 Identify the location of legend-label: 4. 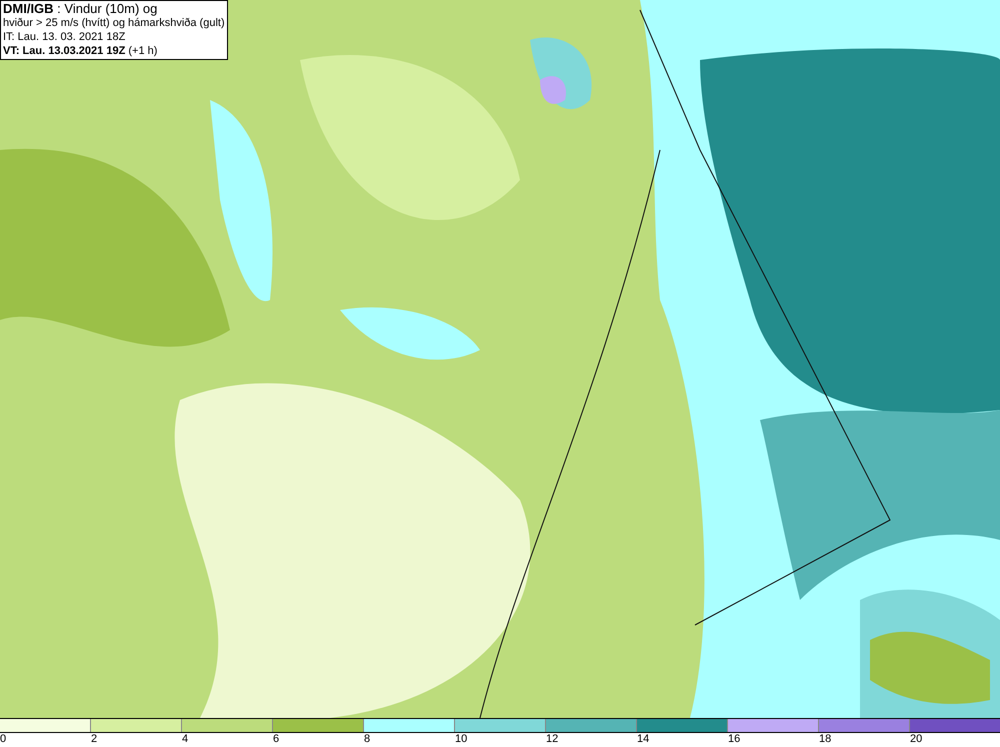
(185, 739).